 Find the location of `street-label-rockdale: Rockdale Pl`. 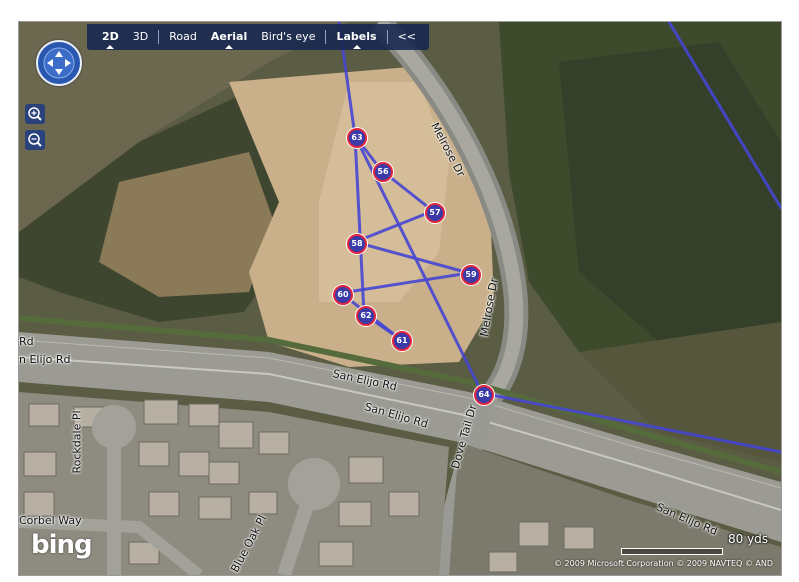

street-label-rockdale: Rockdale Pl is located at coordinates (77, 442).